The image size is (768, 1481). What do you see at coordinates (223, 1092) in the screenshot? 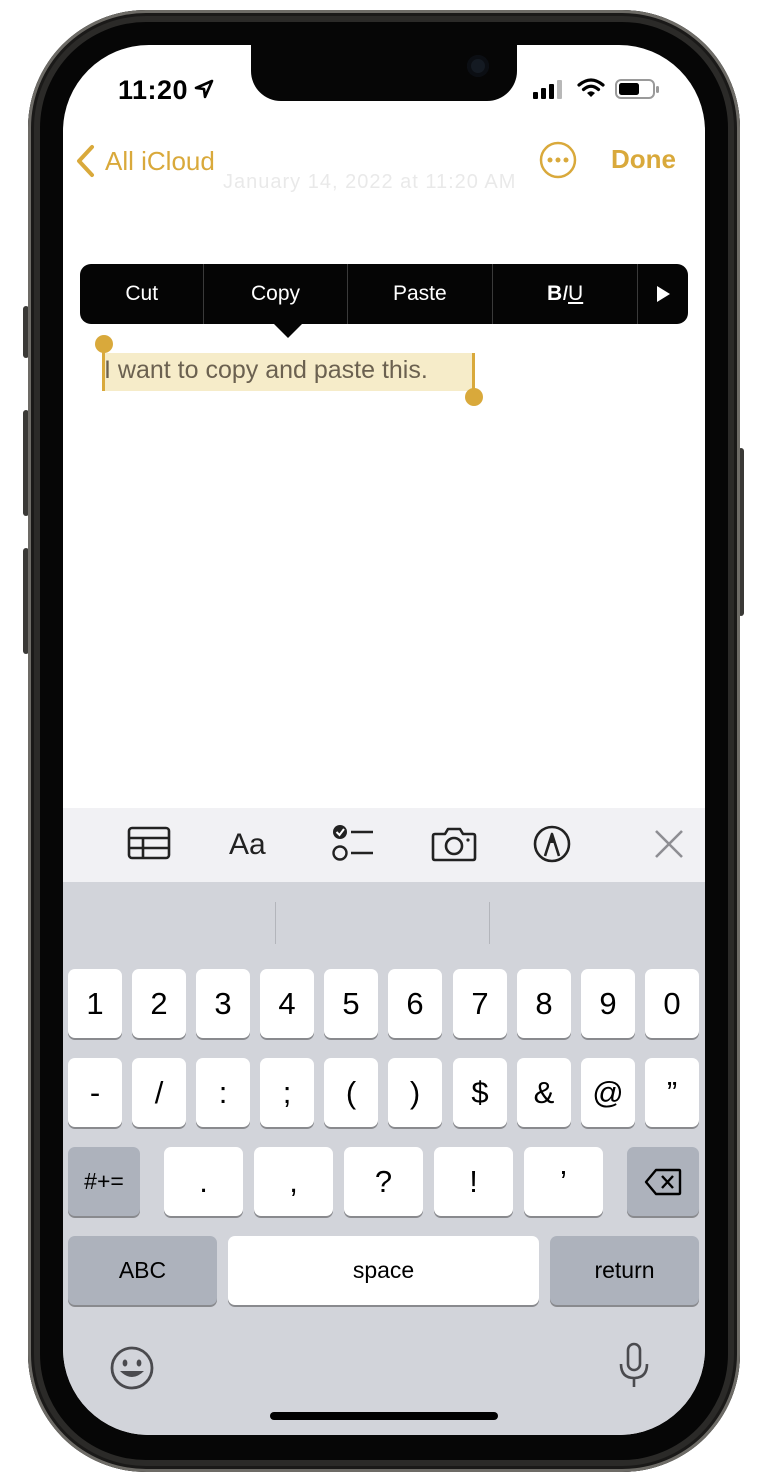
I see `key-colon: :` at bounding box center [223, 1092].